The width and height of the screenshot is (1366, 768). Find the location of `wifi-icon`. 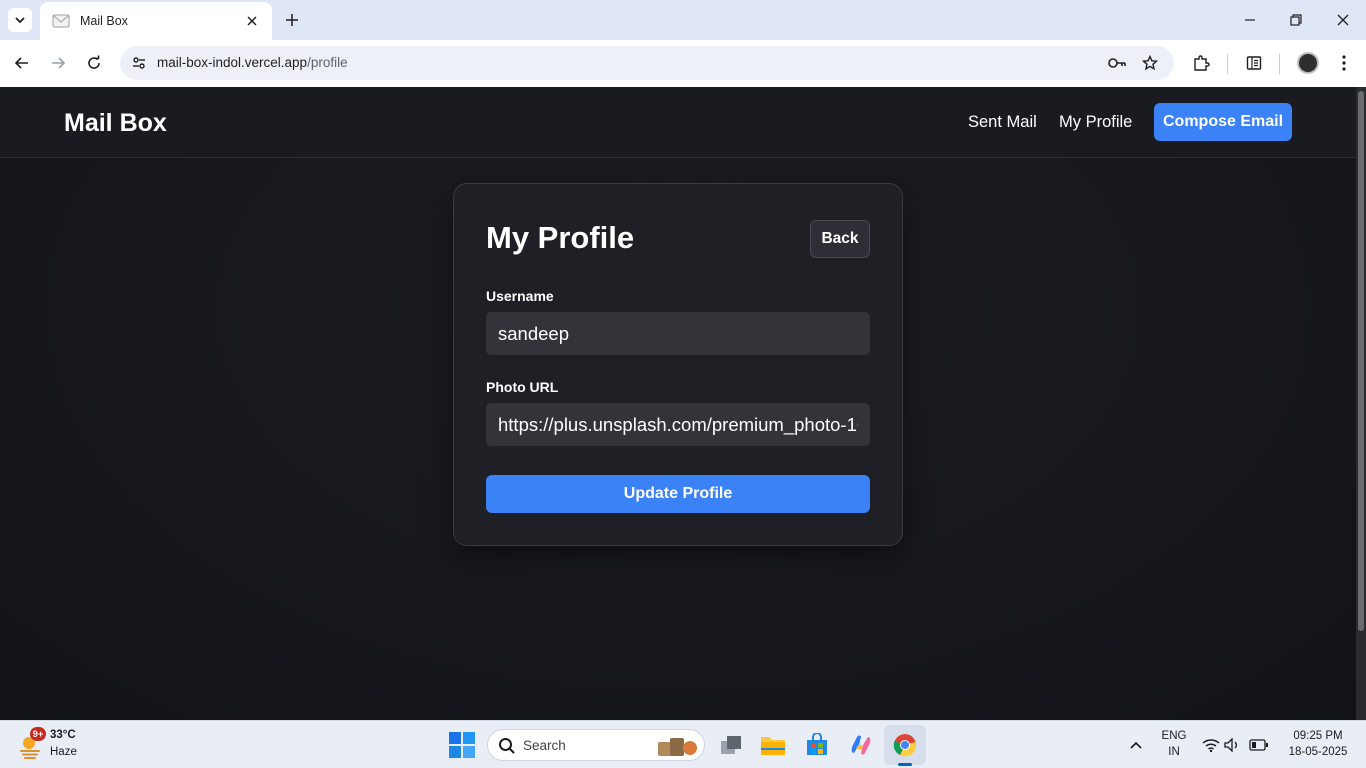

wifi-icon is located at coordinates (1211, 745).